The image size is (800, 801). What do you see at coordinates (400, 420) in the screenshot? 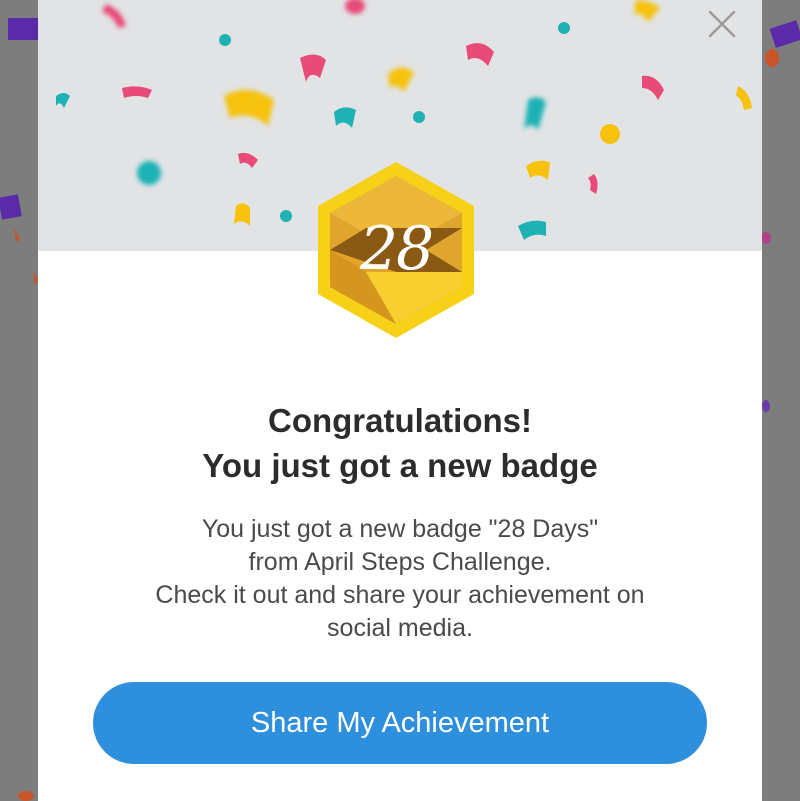
I see `title-line-1: Congratulations!` at bounding box center [400, 420].